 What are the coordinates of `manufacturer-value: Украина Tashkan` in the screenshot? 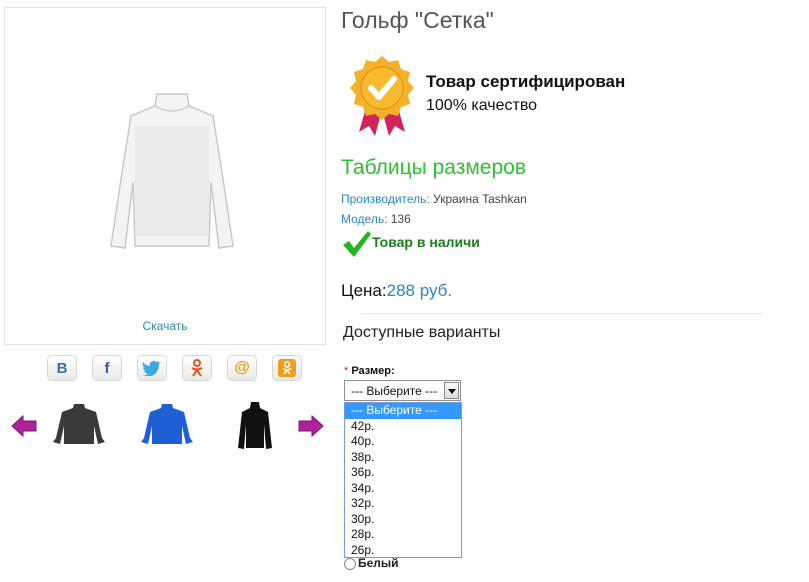 It's located at (480, 199).